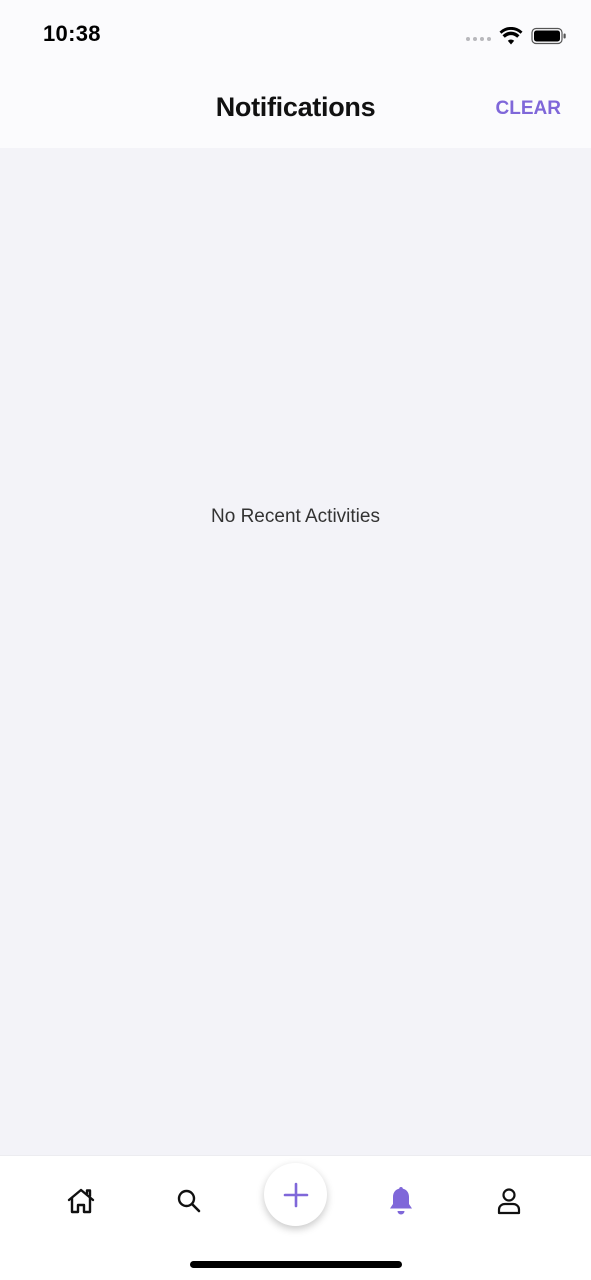  I want to click on home-icon, so click(81, 1201).